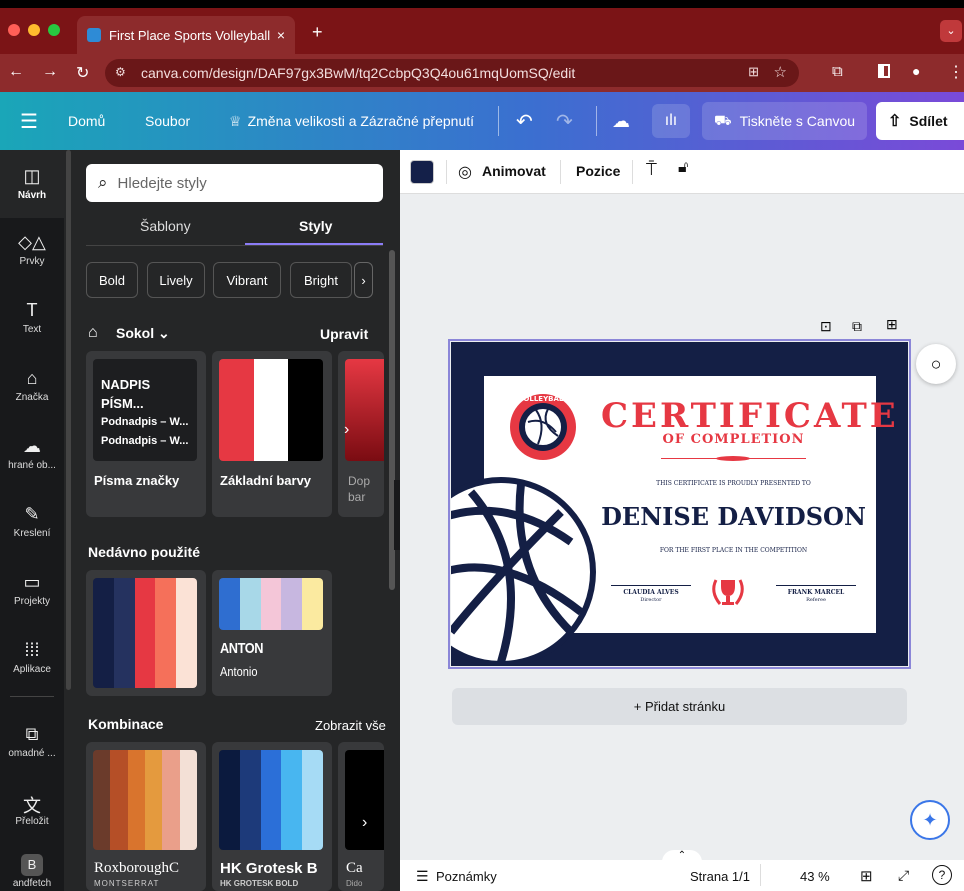  Describe the element at coordinates (733, 483) in the screenshot. I see `presented-text: THIS CERTIFICATE IS PROUDLY PRESENTED TO` at that location.